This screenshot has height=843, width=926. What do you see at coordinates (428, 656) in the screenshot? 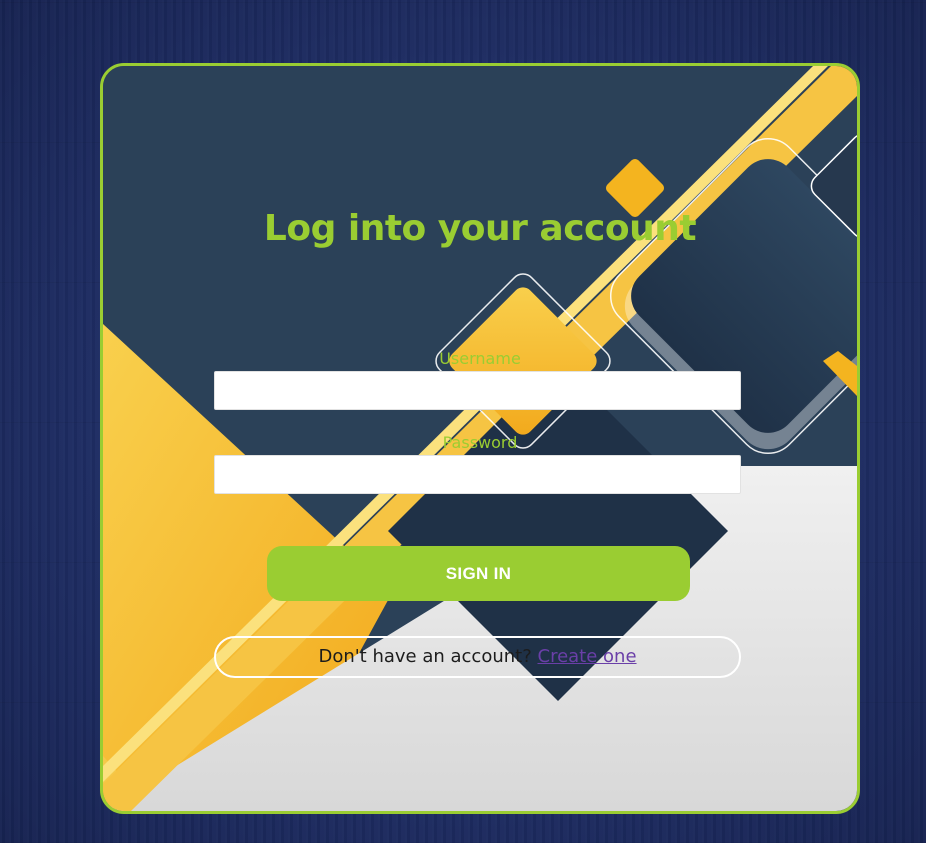
I see `signup-prompt-text: Don't have an account?` at bounding box center [428, 656].